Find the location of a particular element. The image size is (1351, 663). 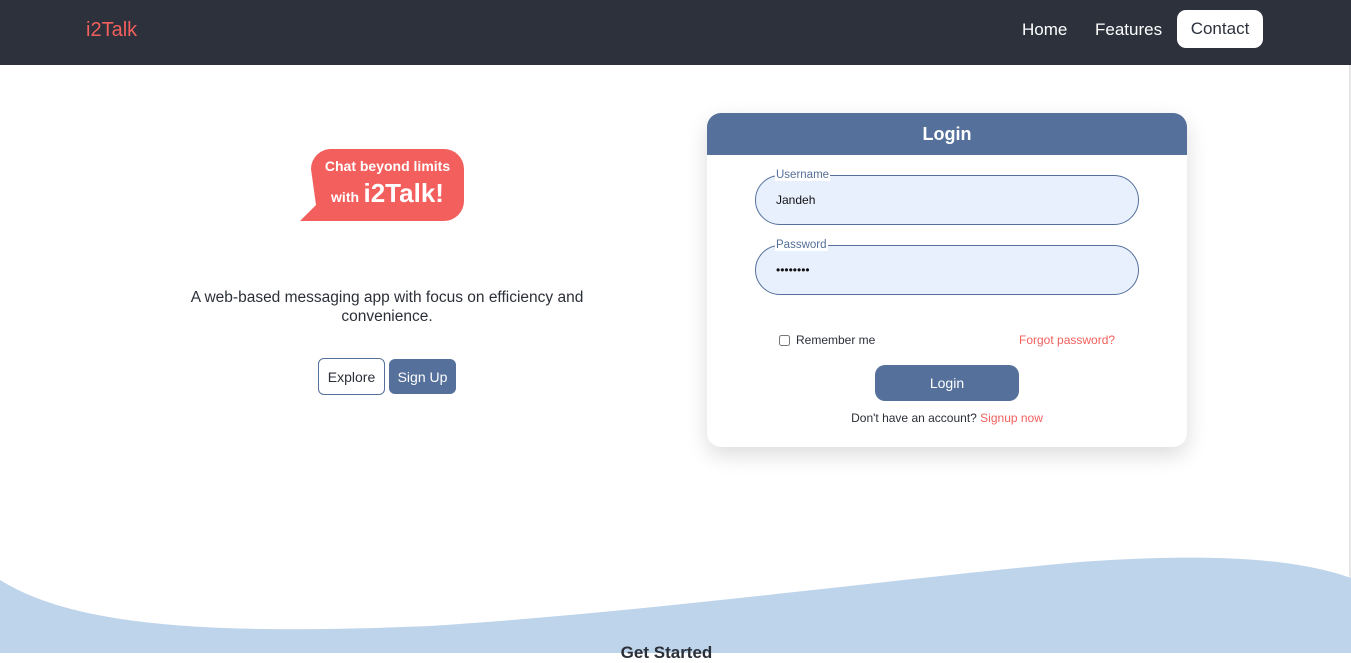

nav-home-link: Home is located at coordinates (1044, 30).